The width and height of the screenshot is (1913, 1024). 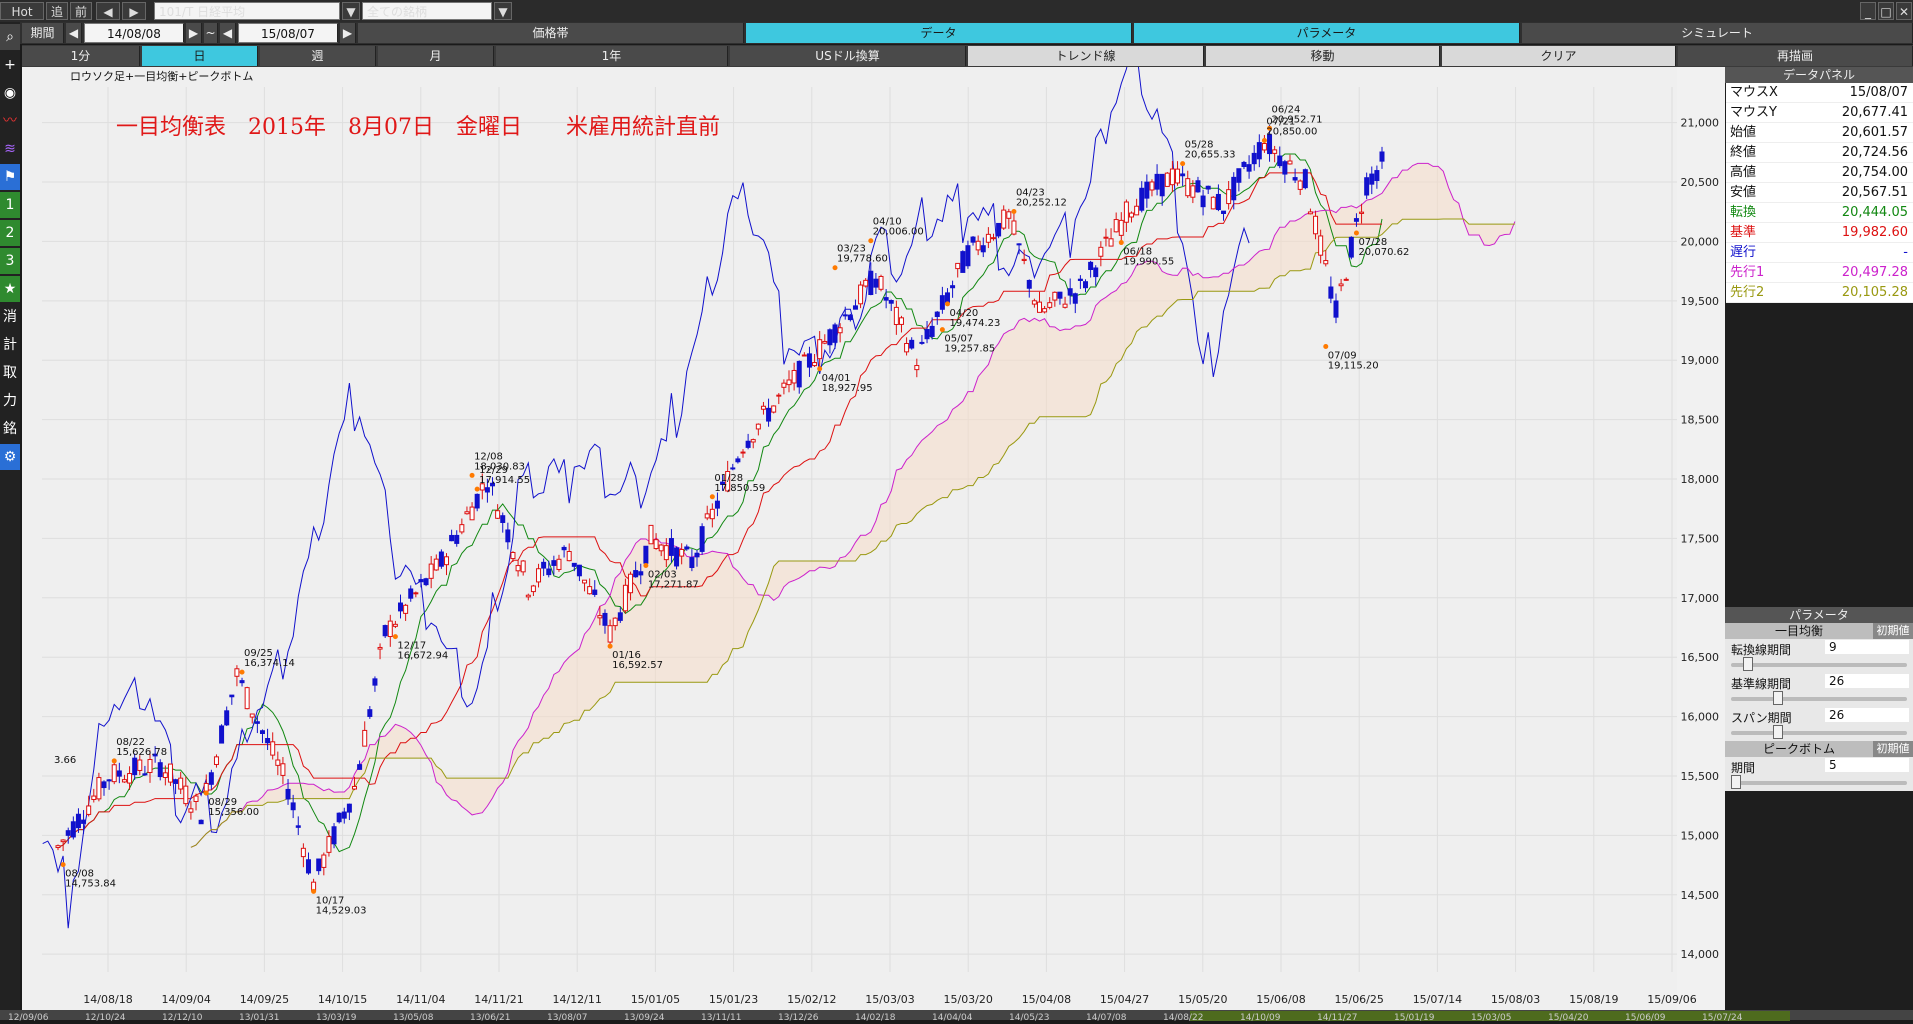 What do you see at coordinates (10, 289) in the screenshot?
I see `star-icon: ★` at bounding box center [10, 289].